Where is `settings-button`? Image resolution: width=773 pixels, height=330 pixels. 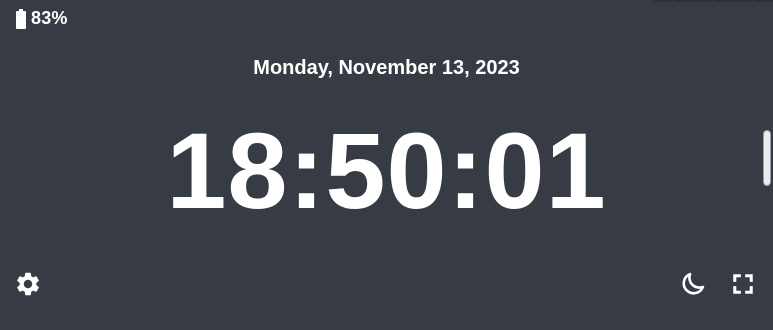
settings-button is located at coordinates (28, 284).